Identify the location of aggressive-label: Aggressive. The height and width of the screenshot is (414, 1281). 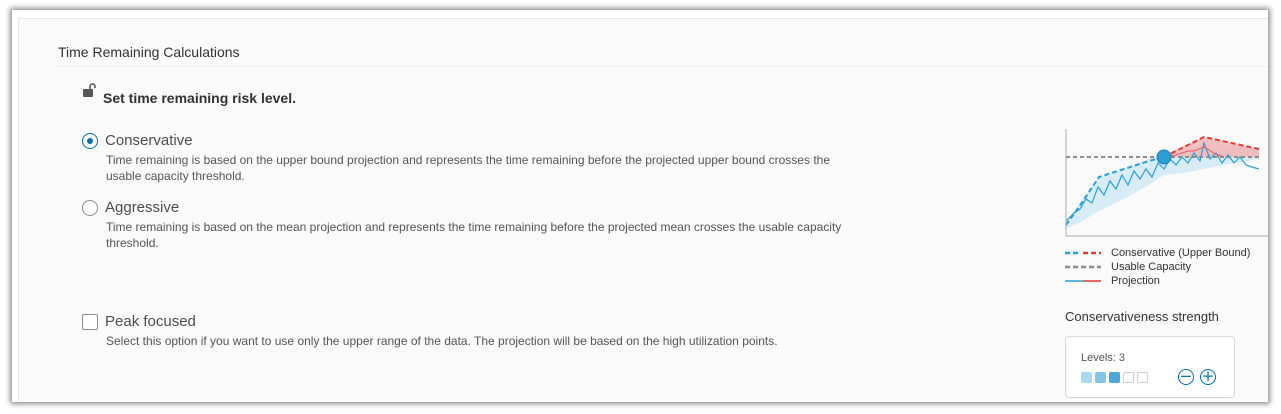
(142, 207).